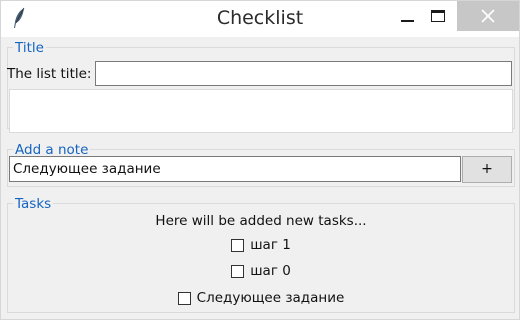 This screenshot has width=520, height=320. I want to click on maximize-button, so click(438, 16).